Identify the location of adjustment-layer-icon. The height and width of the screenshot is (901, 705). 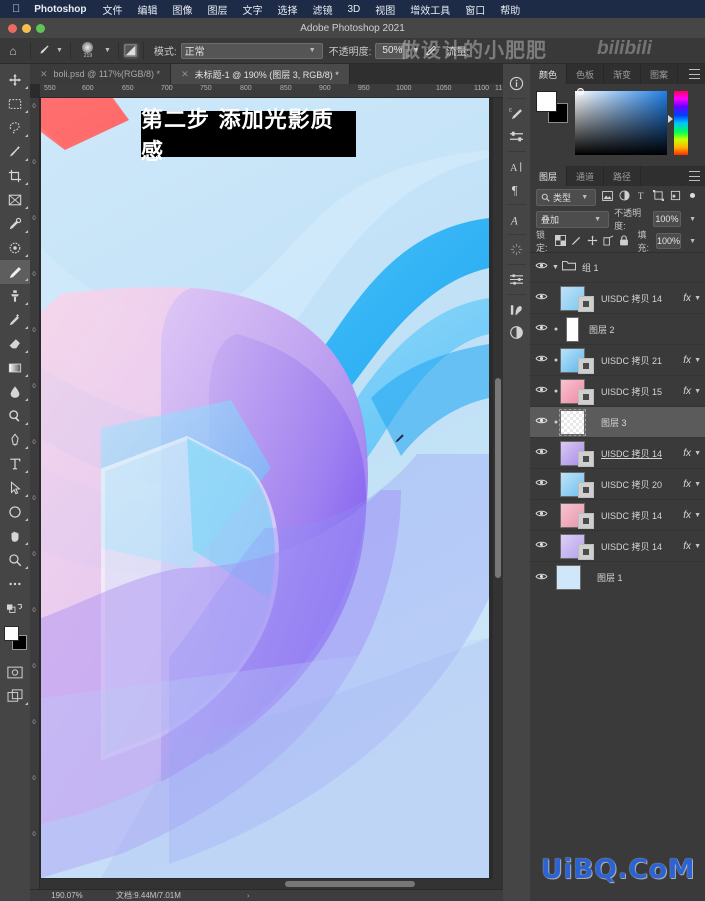
(516, 332).